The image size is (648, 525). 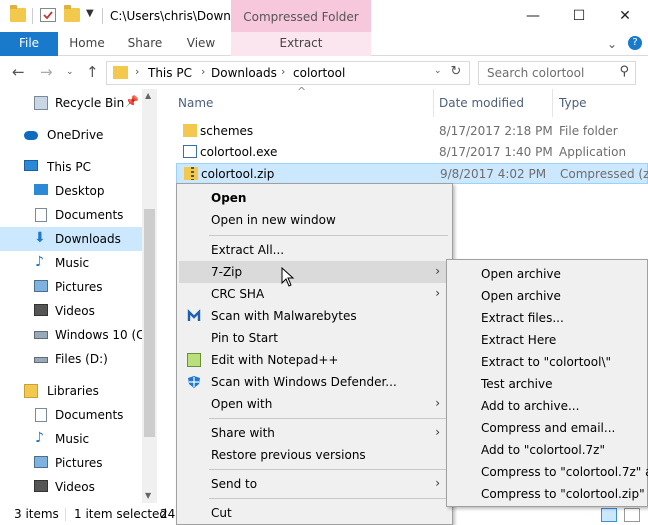 I want to click on menu-item-open: Open, so click(x=314, y=198).